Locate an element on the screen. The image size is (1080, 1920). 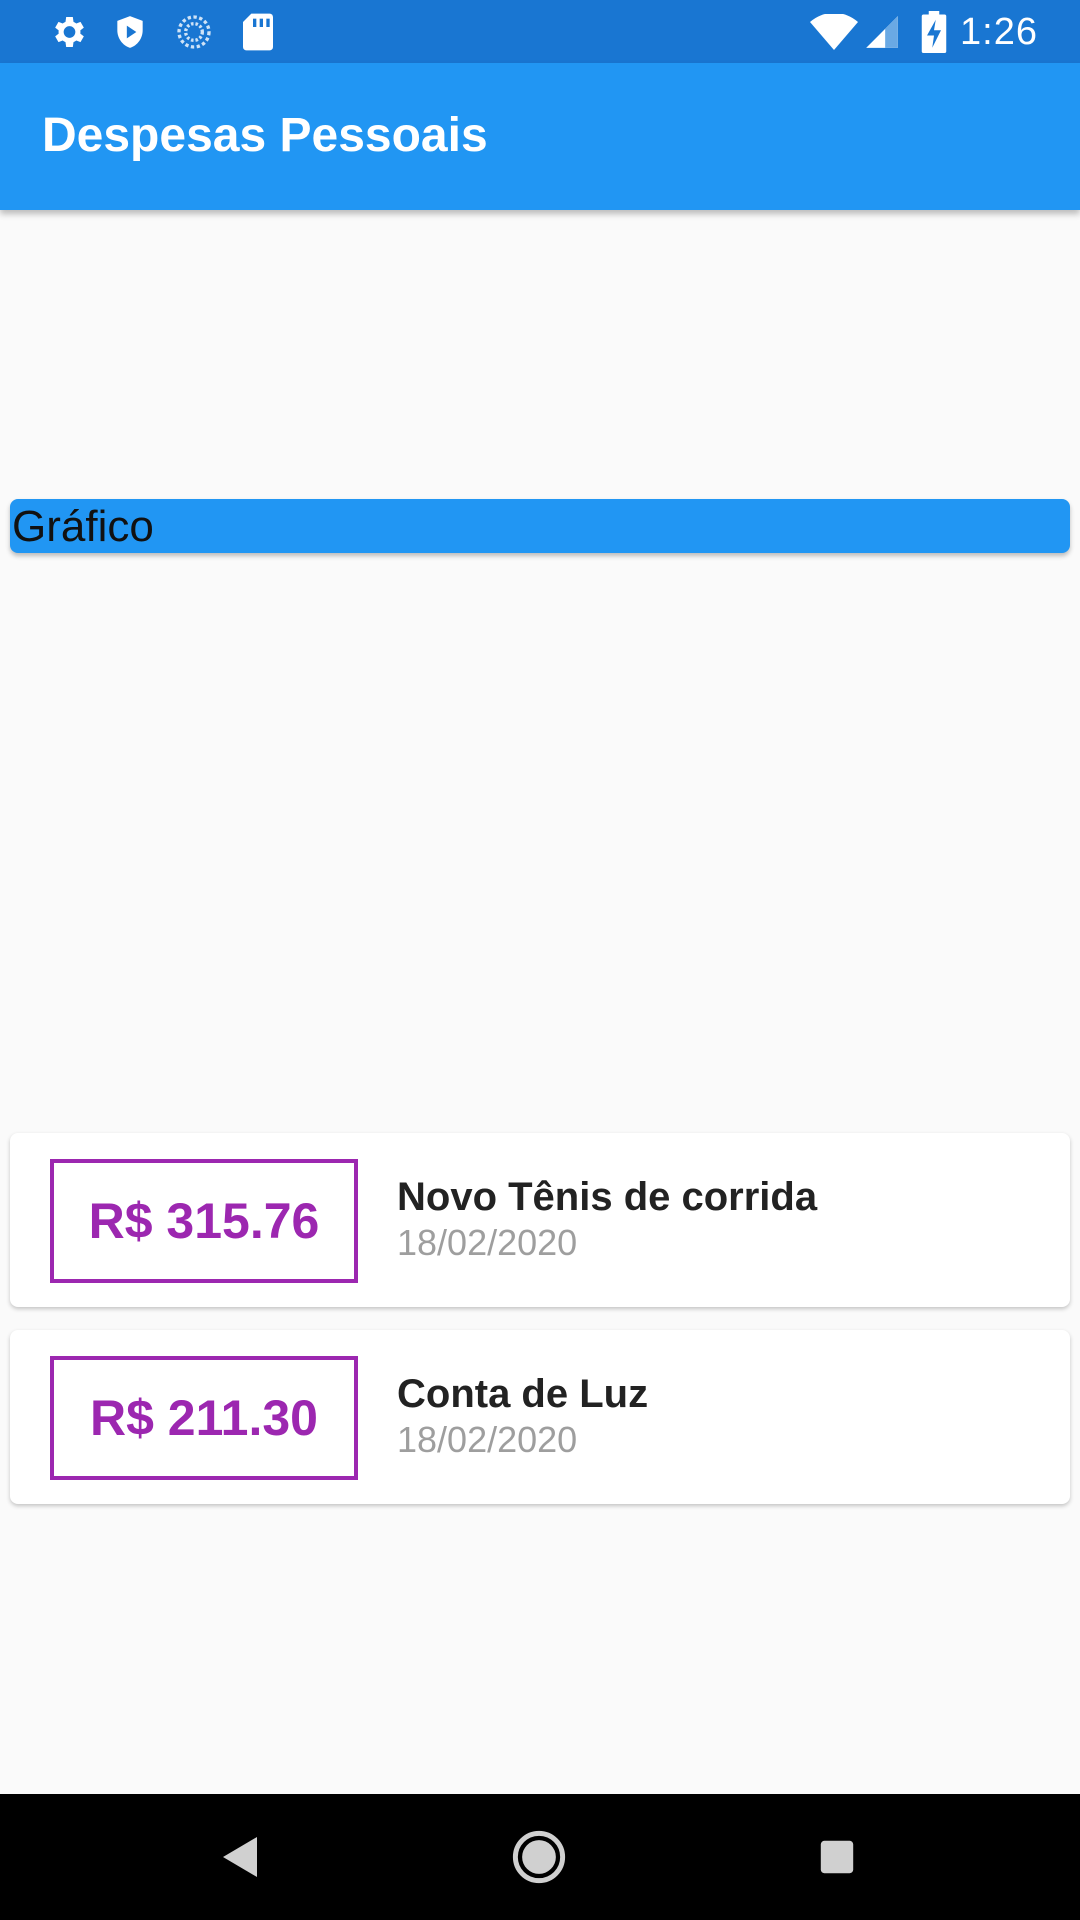
app-bar: Despesas Pessoais is located at coordinates (540, 136).